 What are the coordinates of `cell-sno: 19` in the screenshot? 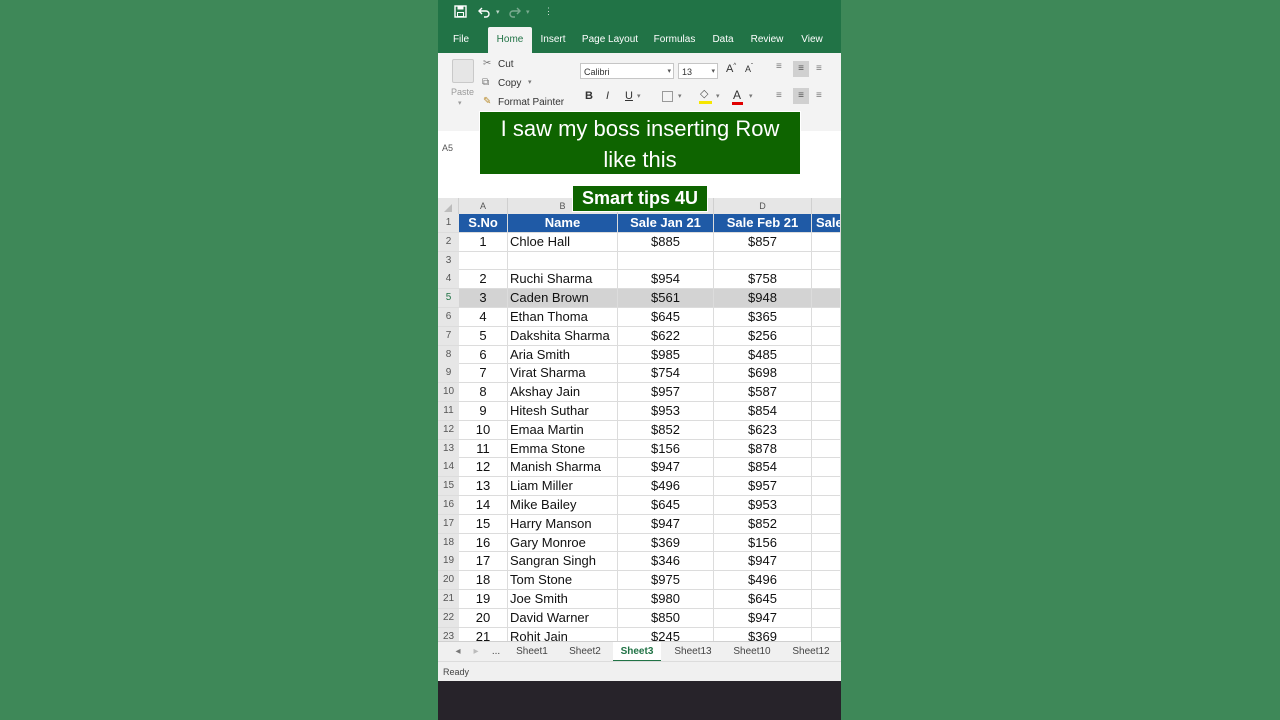 It's located at (483, 599).